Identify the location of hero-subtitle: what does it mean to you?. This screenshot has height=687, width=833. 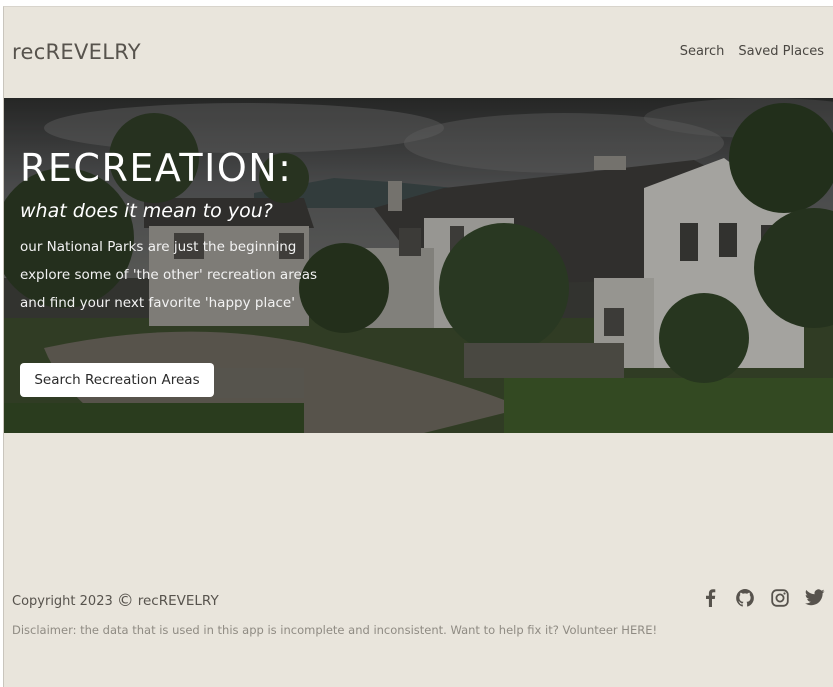
(146, 210).